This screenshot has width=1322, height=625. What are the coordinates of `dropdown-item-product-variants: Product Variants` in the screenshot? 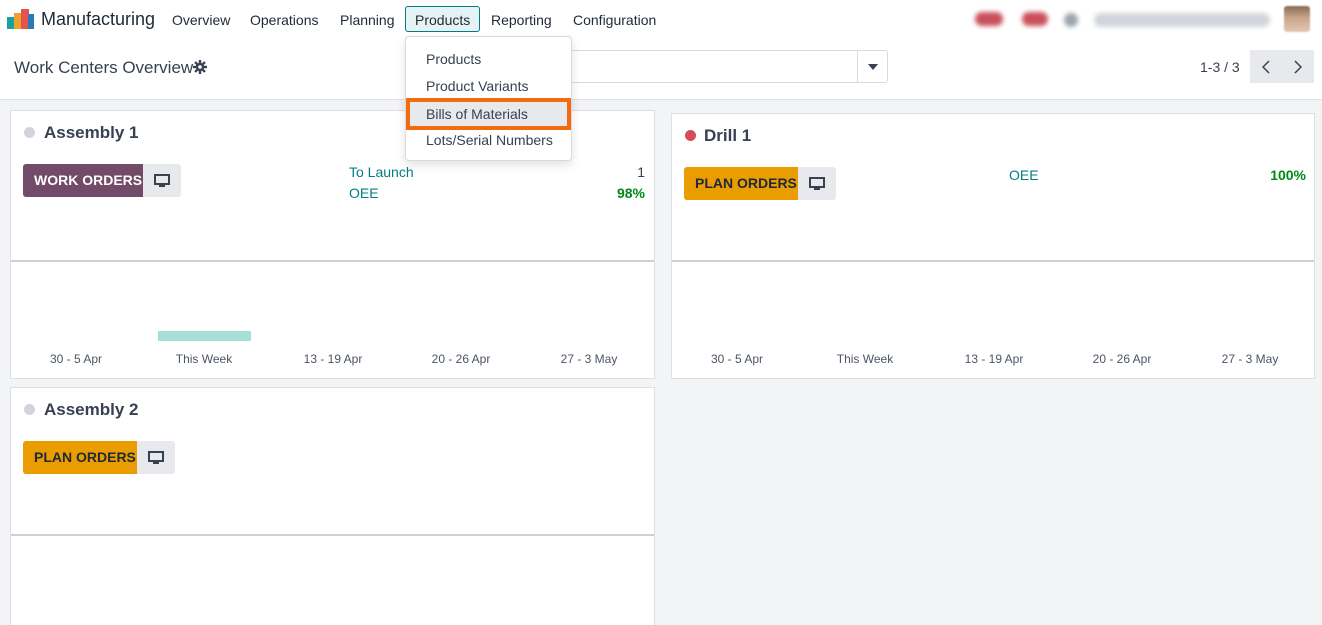 It's located at (488, 86).